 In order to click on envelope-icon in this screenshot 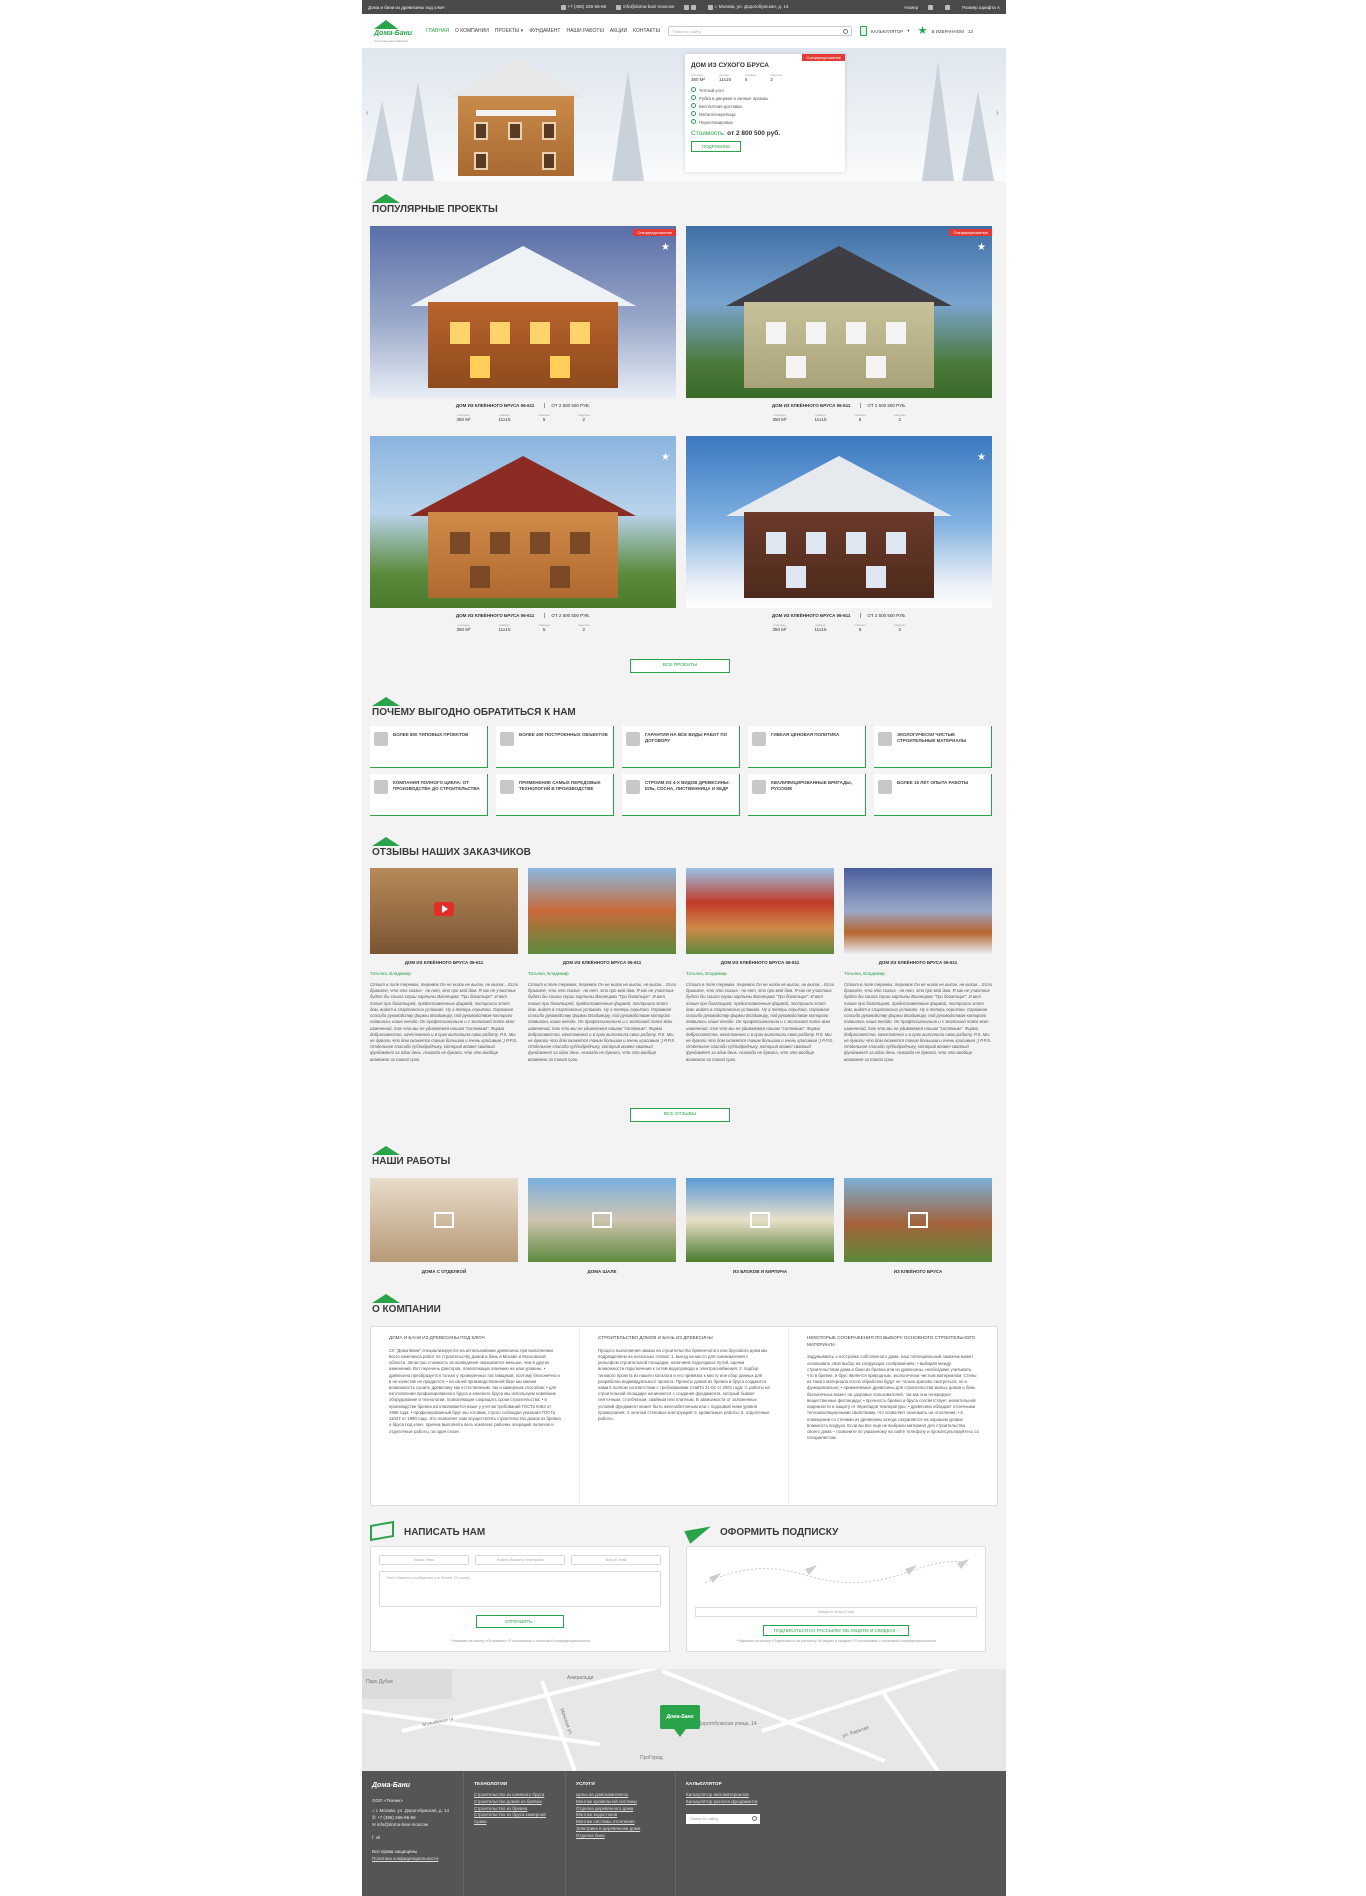, I will do `click(382, 1531)`.